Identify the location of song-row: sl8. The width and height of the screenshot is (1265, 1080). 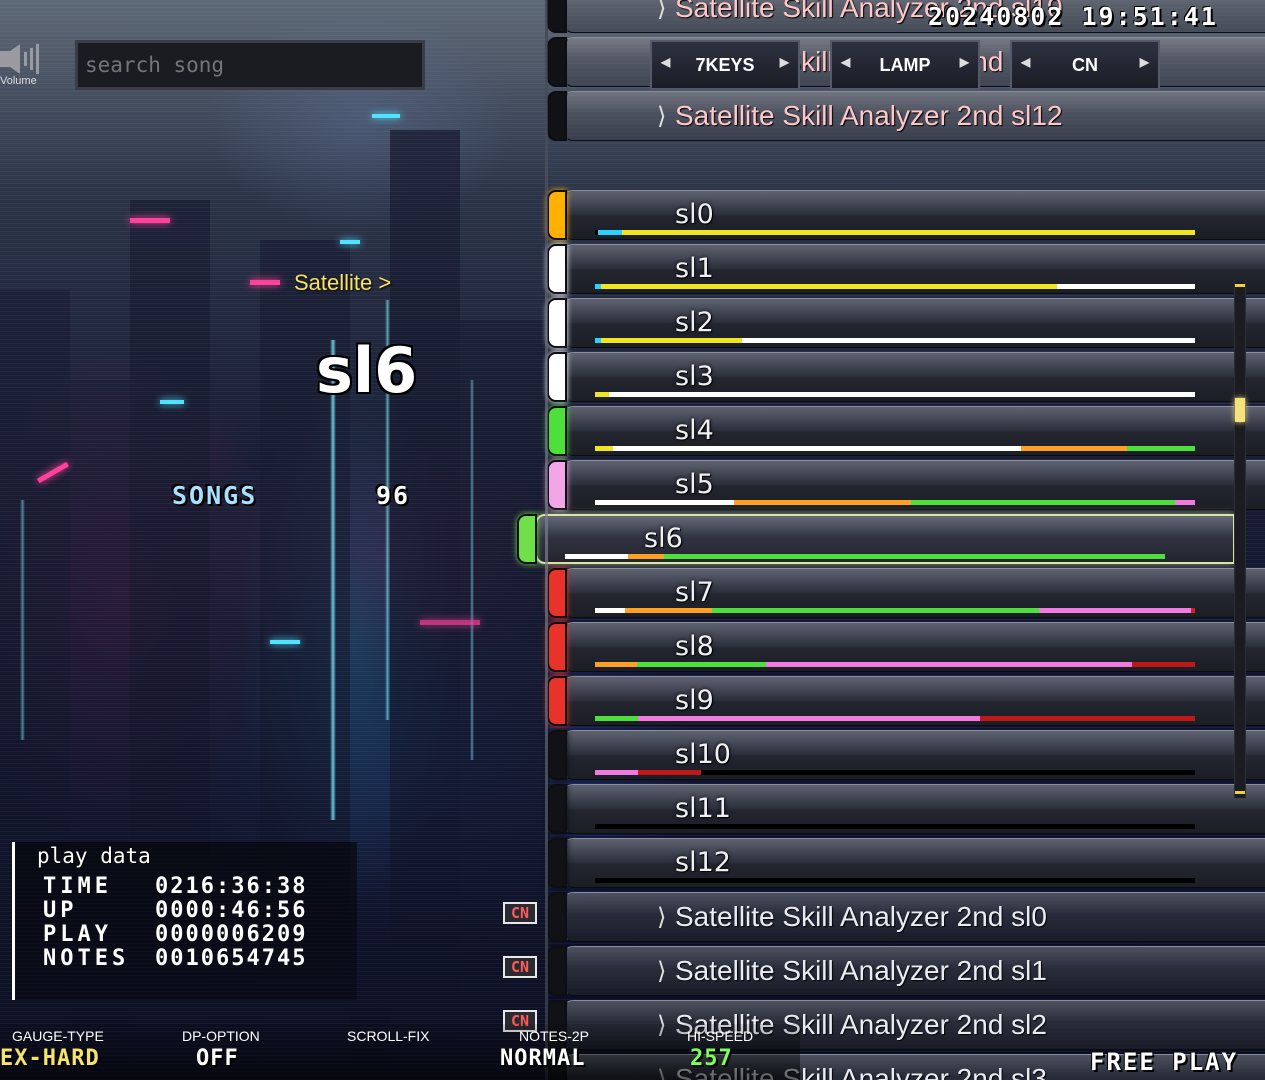
(905, 648).